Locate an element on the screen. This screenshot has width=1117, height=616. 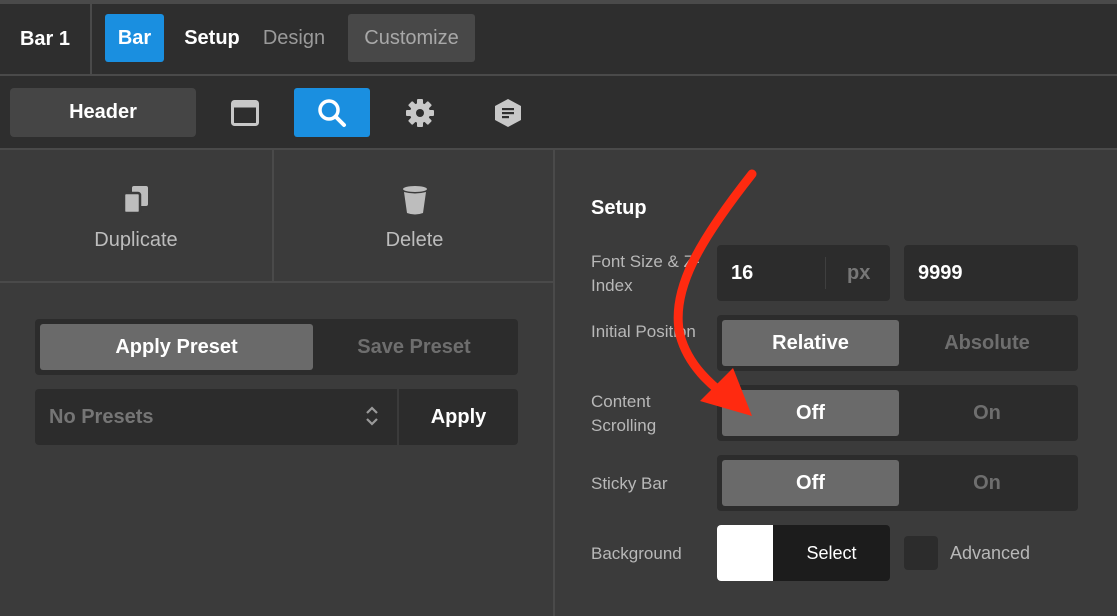
window-icon-button is located at coordinates (245, 112).